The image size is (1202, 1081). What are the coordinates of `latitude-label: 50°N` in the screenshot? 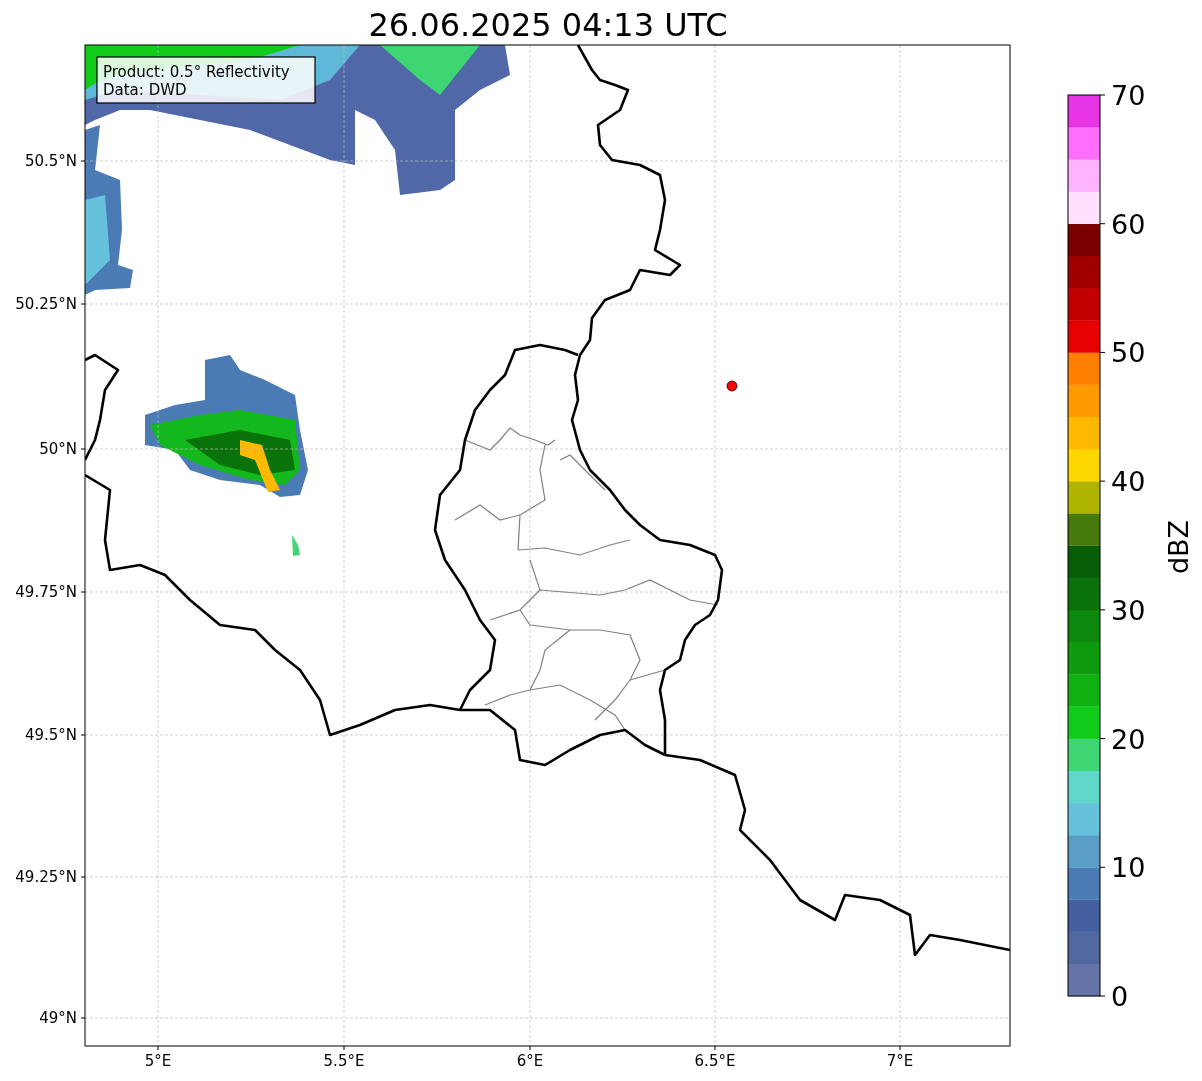 It's located at (58, 449).